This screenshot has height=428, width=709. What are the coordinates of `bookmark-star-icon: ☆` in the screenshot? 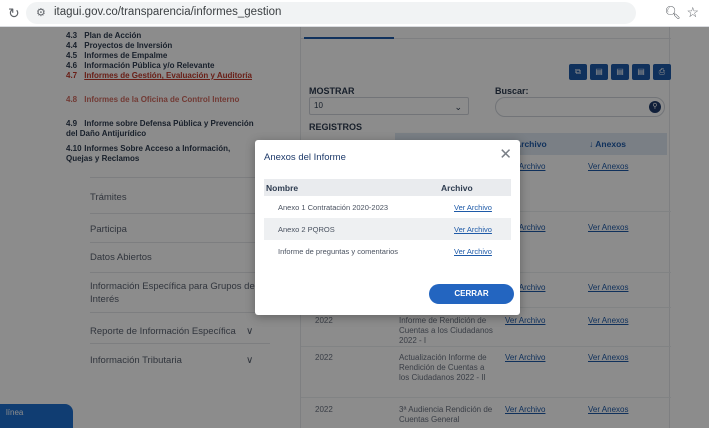 It's located at (692, 12).